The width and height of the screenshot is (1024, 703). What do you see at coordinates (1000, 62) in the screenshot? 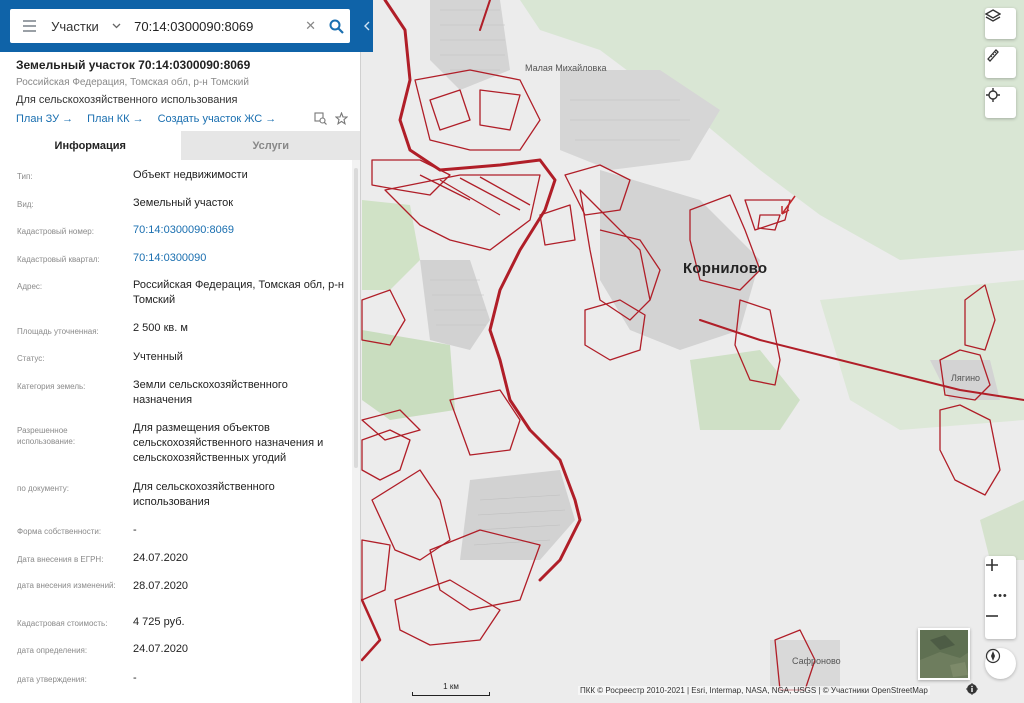
I see `measure-button` at bounding box center [1000, 62].